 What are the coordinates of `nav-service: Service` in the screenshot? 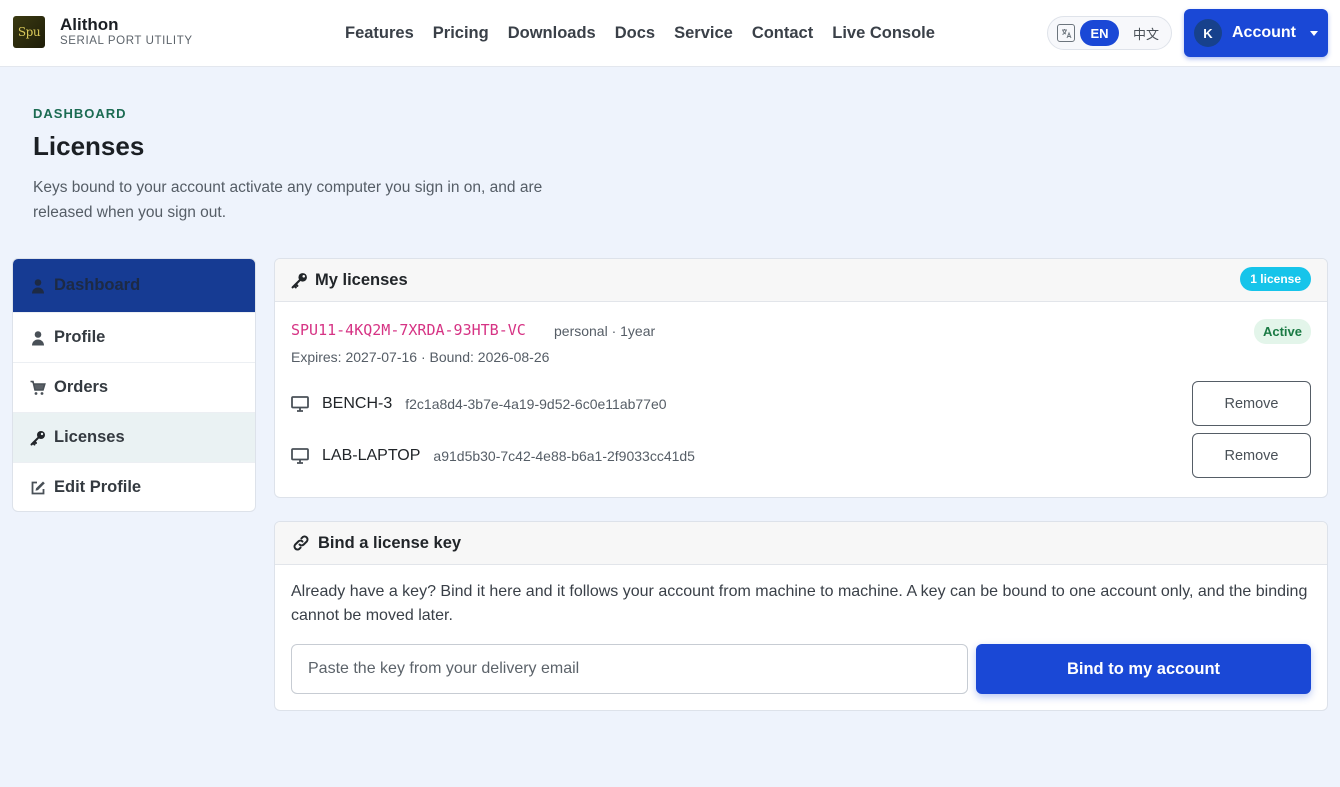 It's located at (703, 33).